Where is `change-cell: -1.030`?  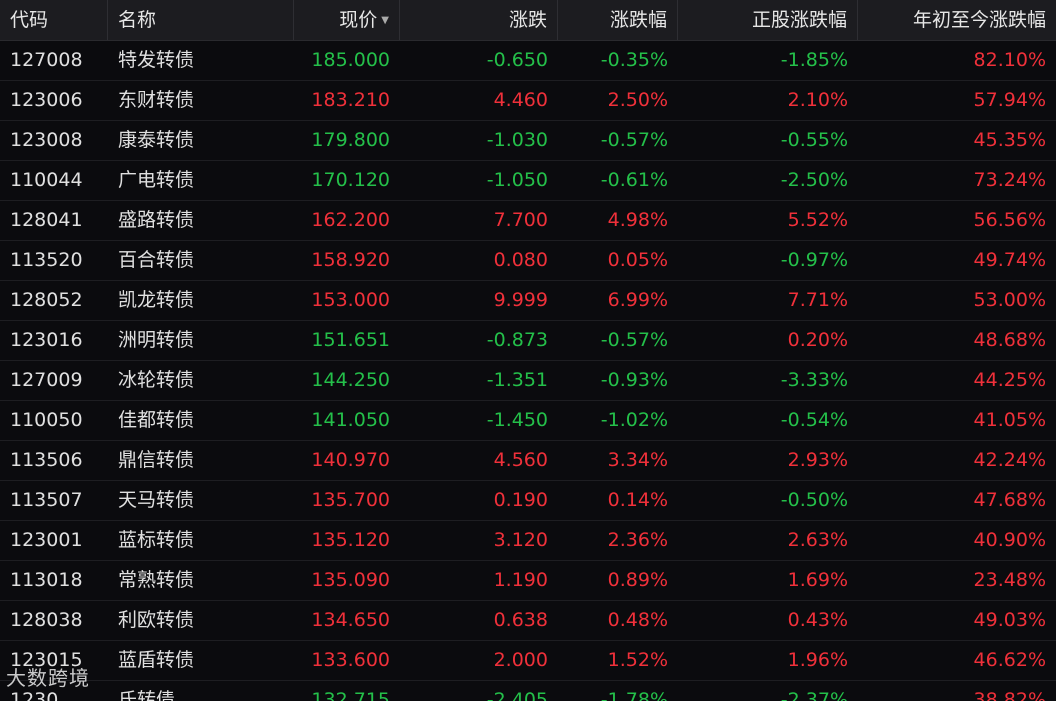 change-cell: -1.030 is located at coordinates (517, 140).